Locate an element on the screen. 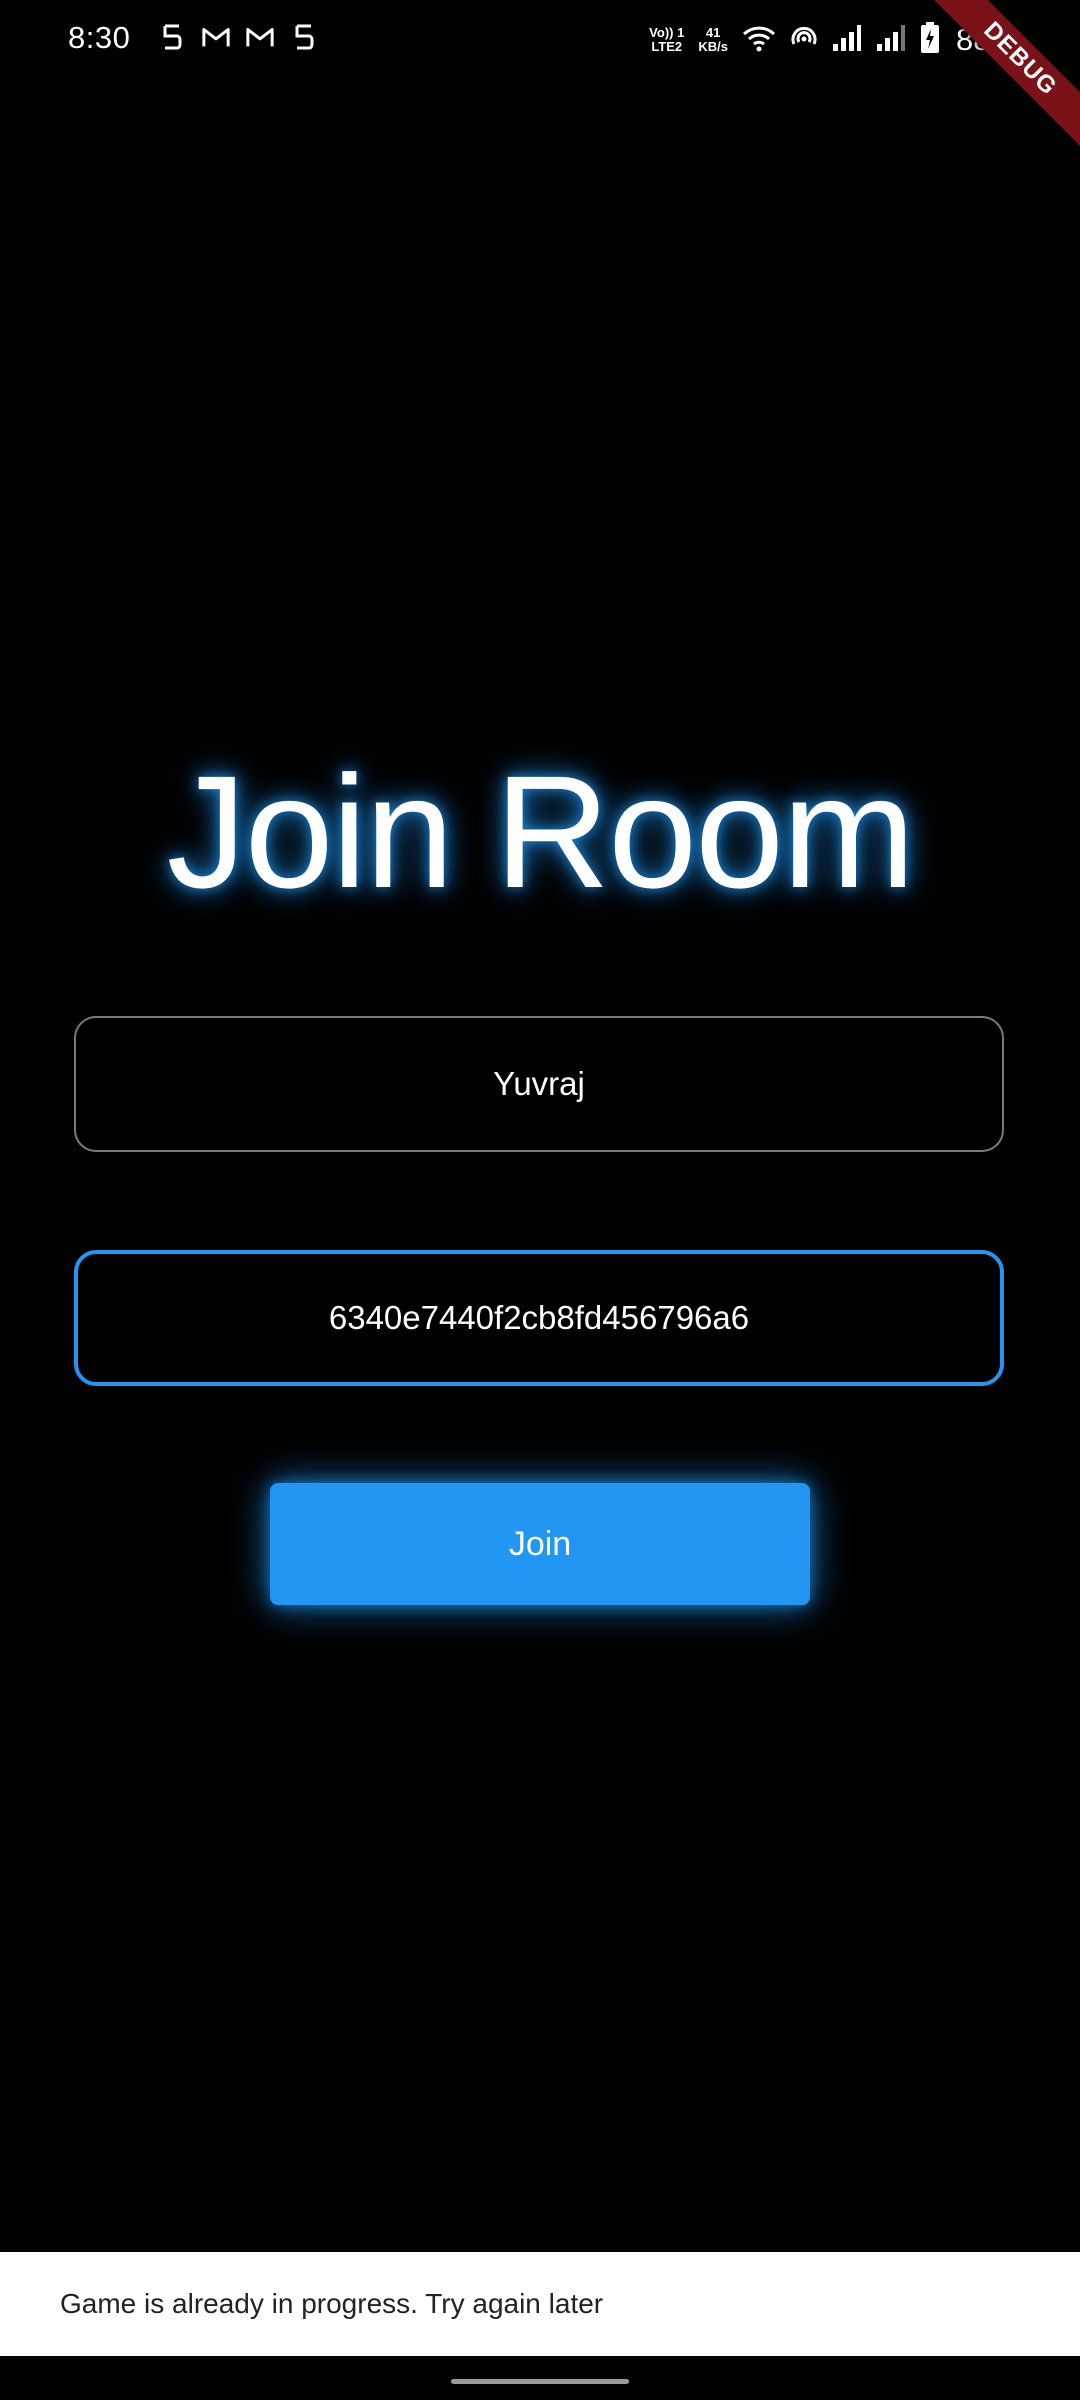 The height and width of the screenshot is (2400, 1080). wifi-icon is located at coordinates (759, 40).